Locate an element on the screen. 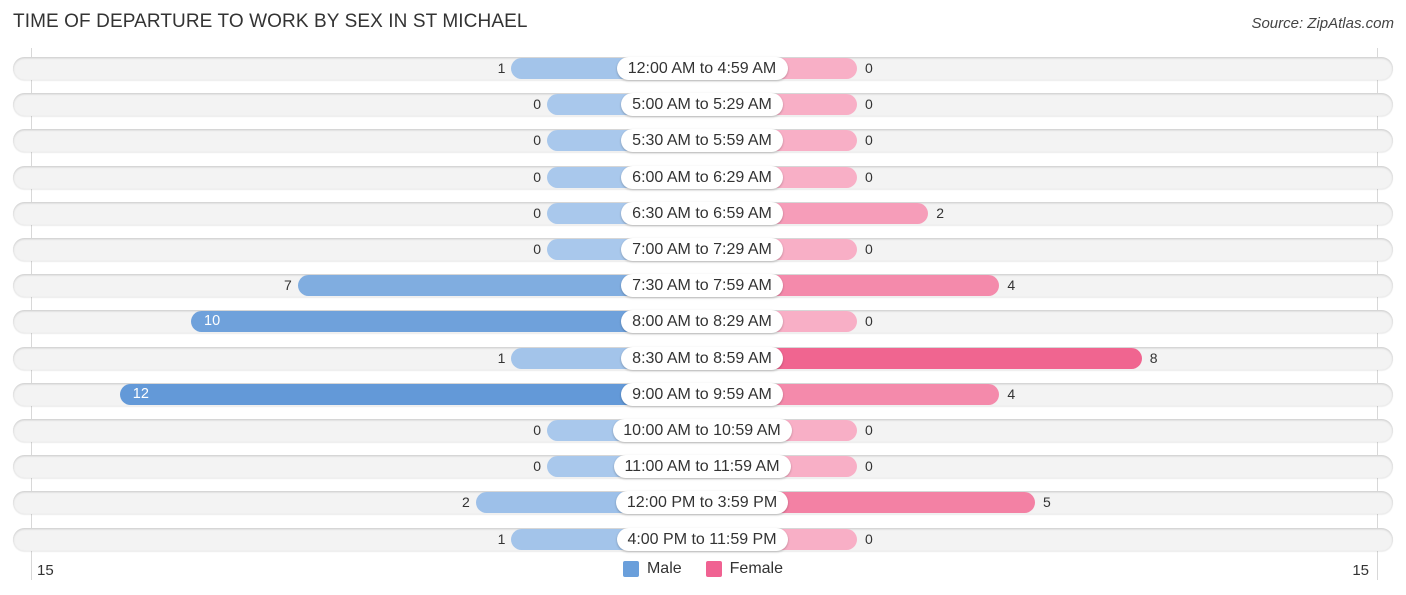 Image resolution: width=1406 pixels, height=595 pixels. value-label-male: 12 is located at coordinates (140, 393).